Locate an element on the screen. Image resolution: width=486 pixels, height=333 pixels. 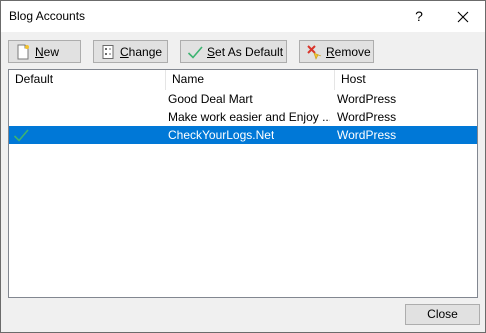
help-button: ? is located at coordinates (419, 16).